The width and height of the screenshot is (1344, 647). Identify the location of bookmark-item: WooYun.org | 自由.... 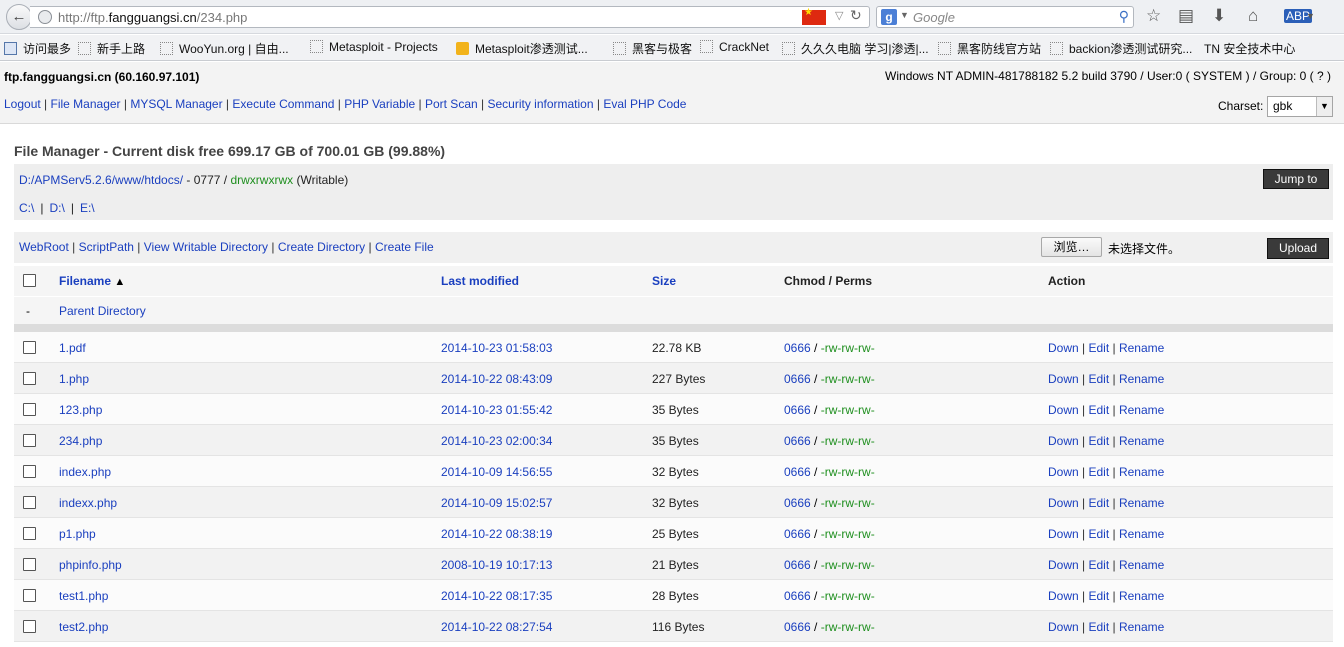
(224, 48).